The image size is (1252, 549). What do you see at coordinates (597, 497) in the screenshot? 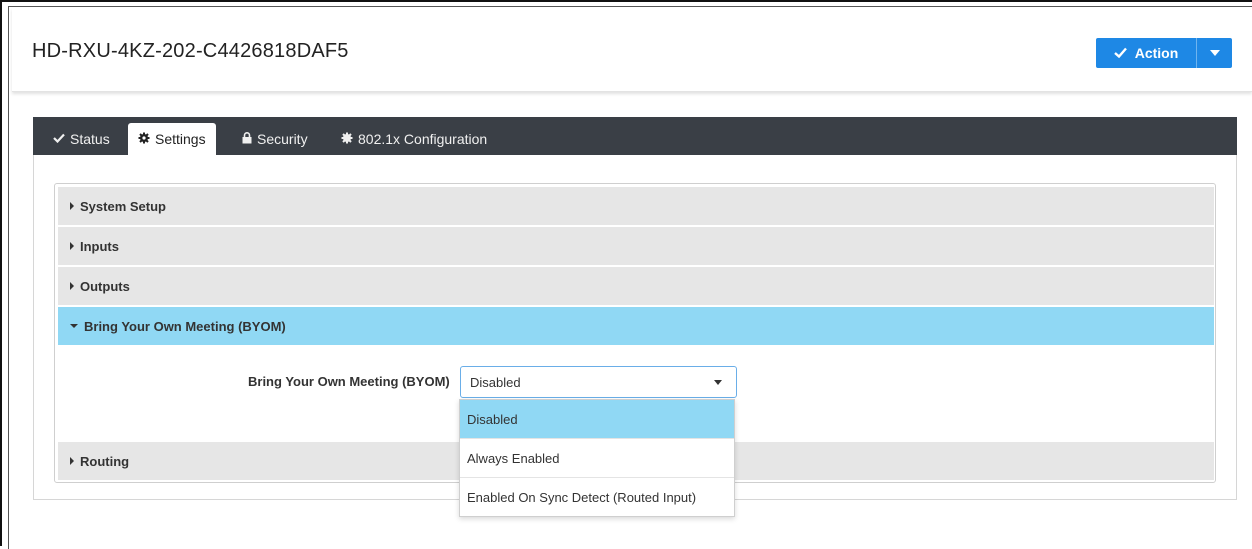
I see `dropdown-option-enabled-on-sync-detect: Enabled On Sync Detect (Routed Input)` at bounding box center [597, 497].